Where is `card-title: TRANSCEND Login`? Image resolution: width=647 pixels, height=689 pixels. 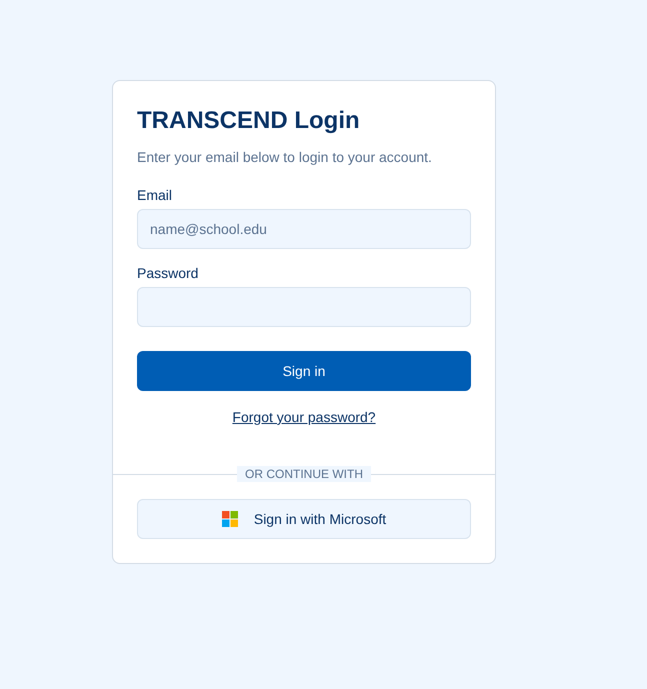 card-title: TRANSCEND Login is located at coordinates (249, 121).